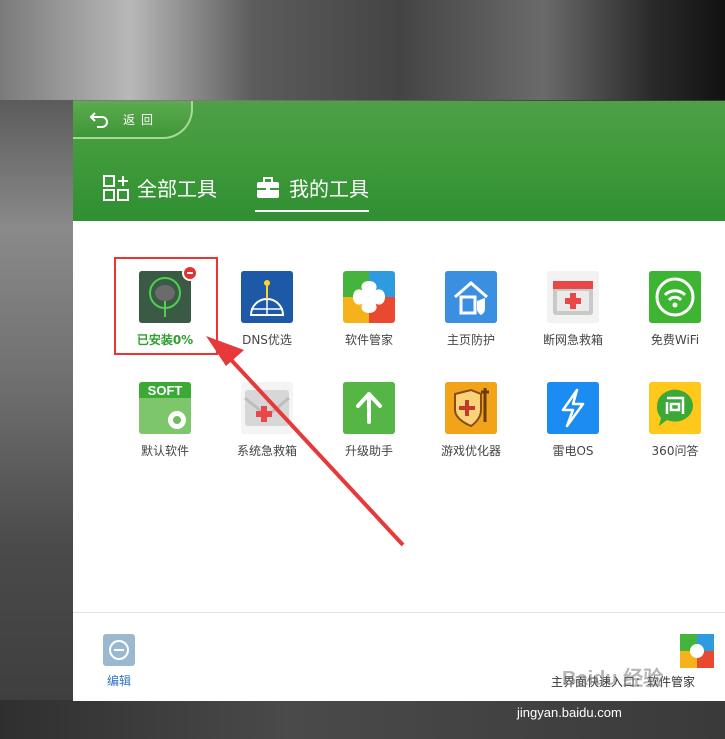  I want to click on svg-text: SOFT, so click(165, 390).